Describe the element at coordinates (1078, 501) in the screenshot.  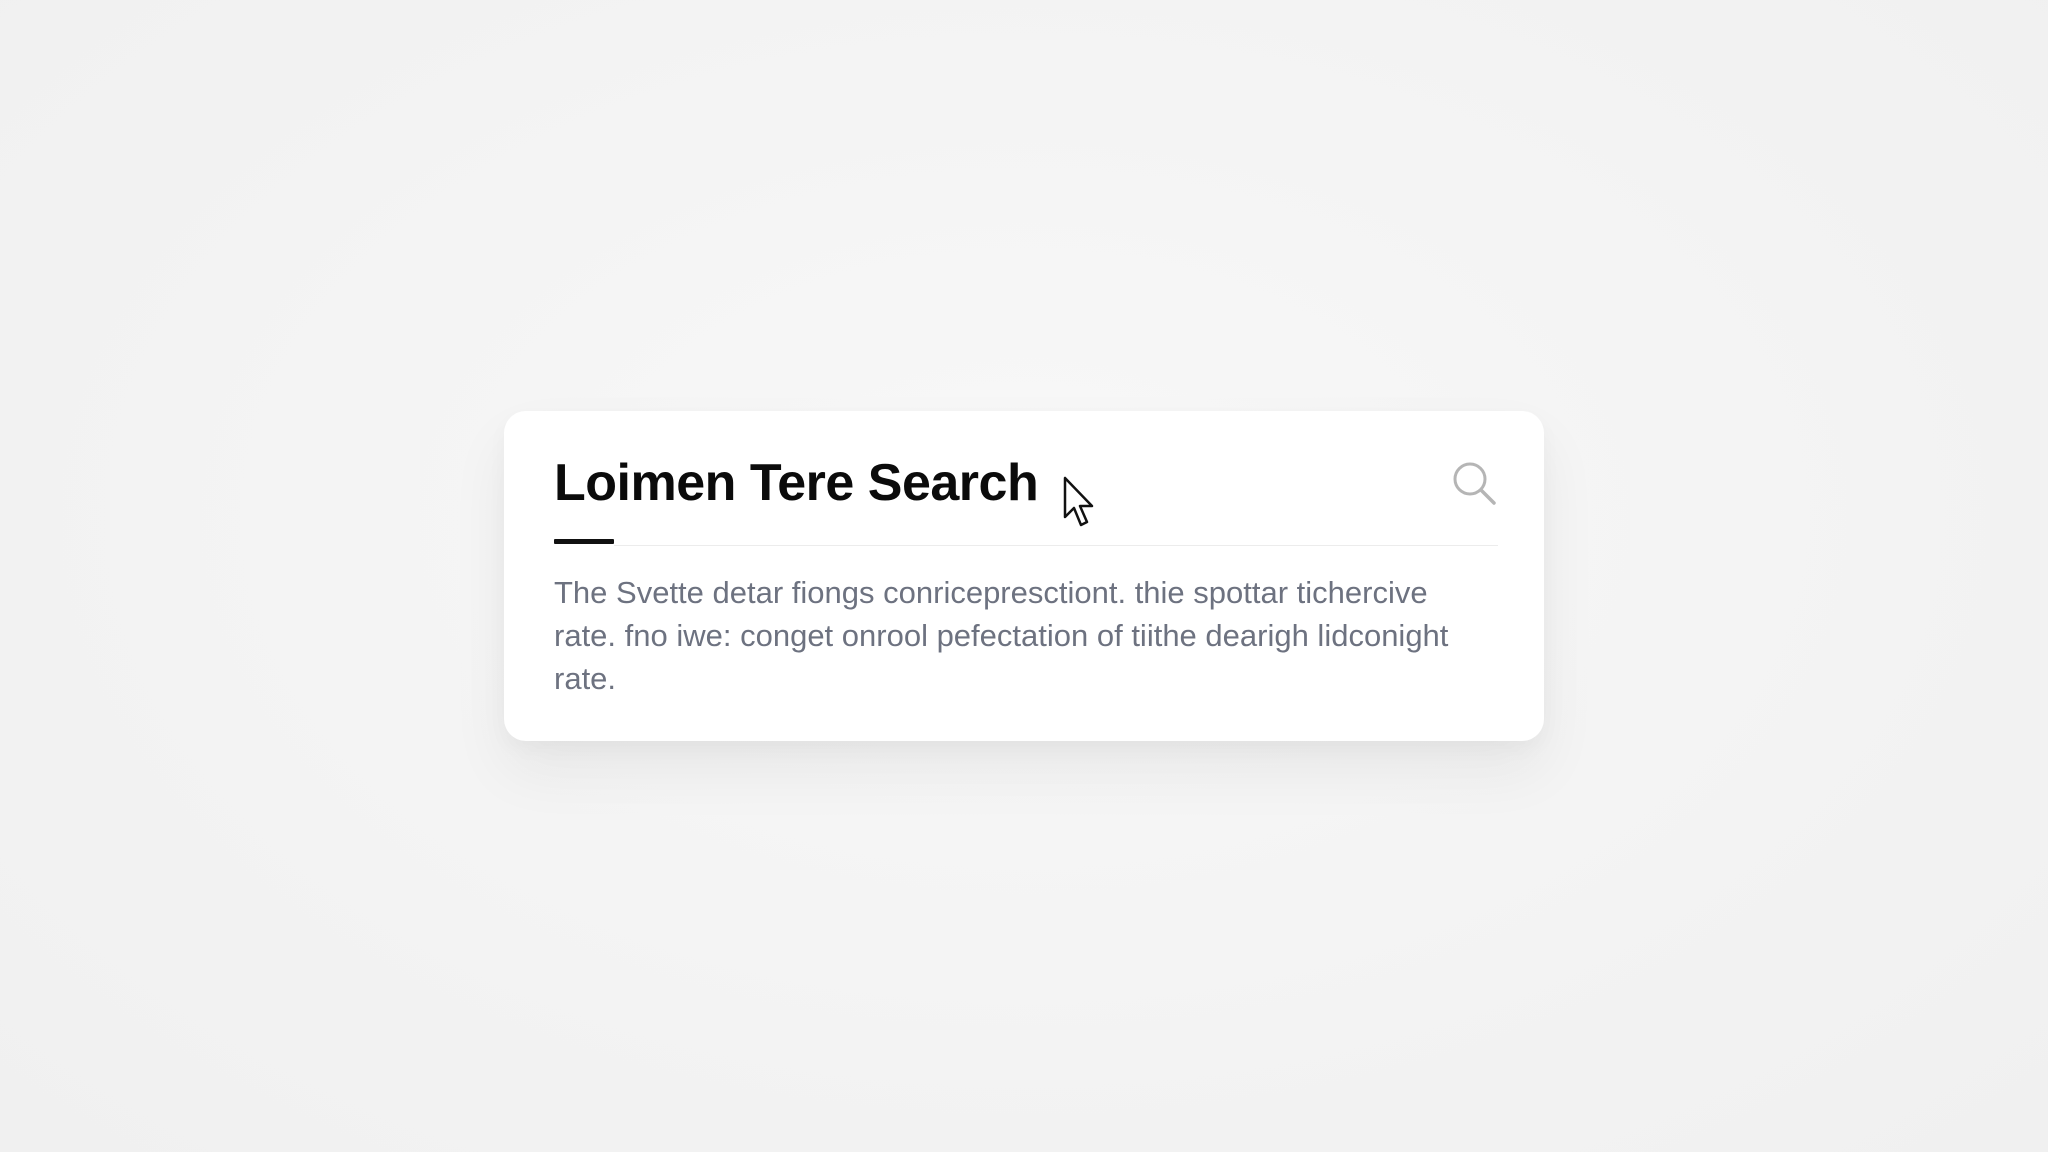
I see `mouse-pointer-icon` at that location.